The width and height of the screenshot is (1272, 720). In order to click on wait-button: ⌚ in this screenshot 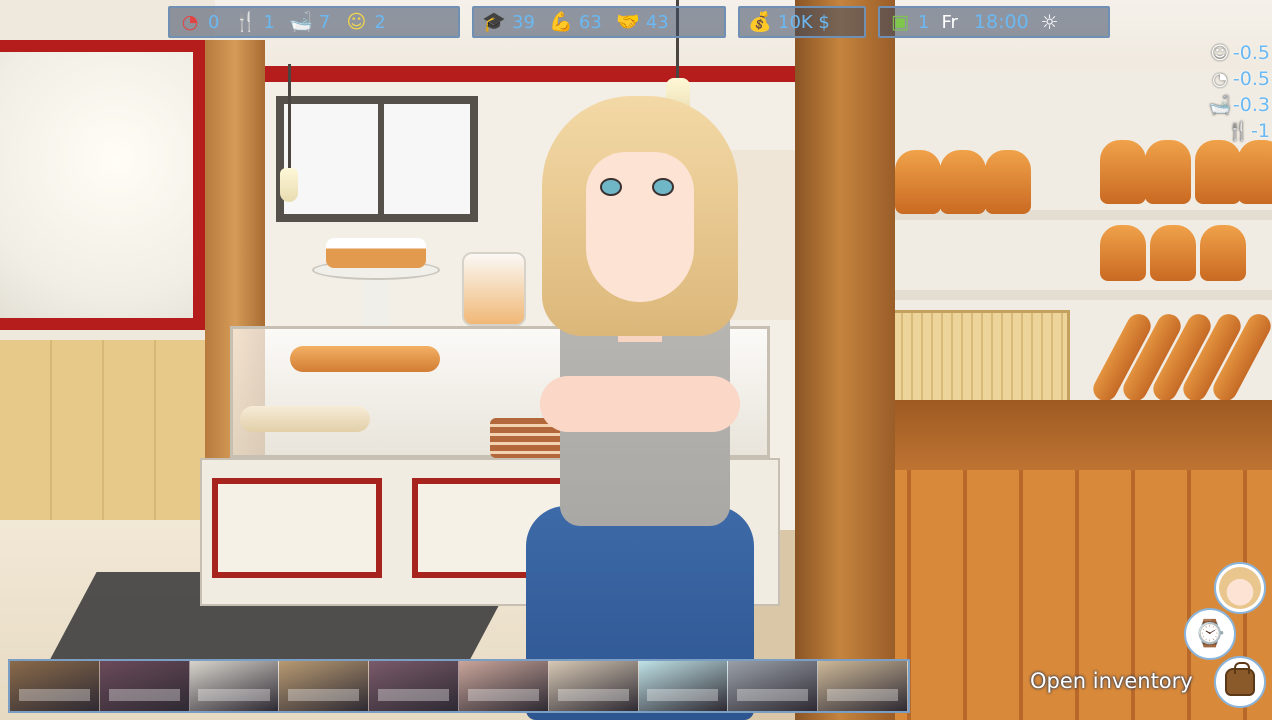, I will do `click(1210, 634)`.